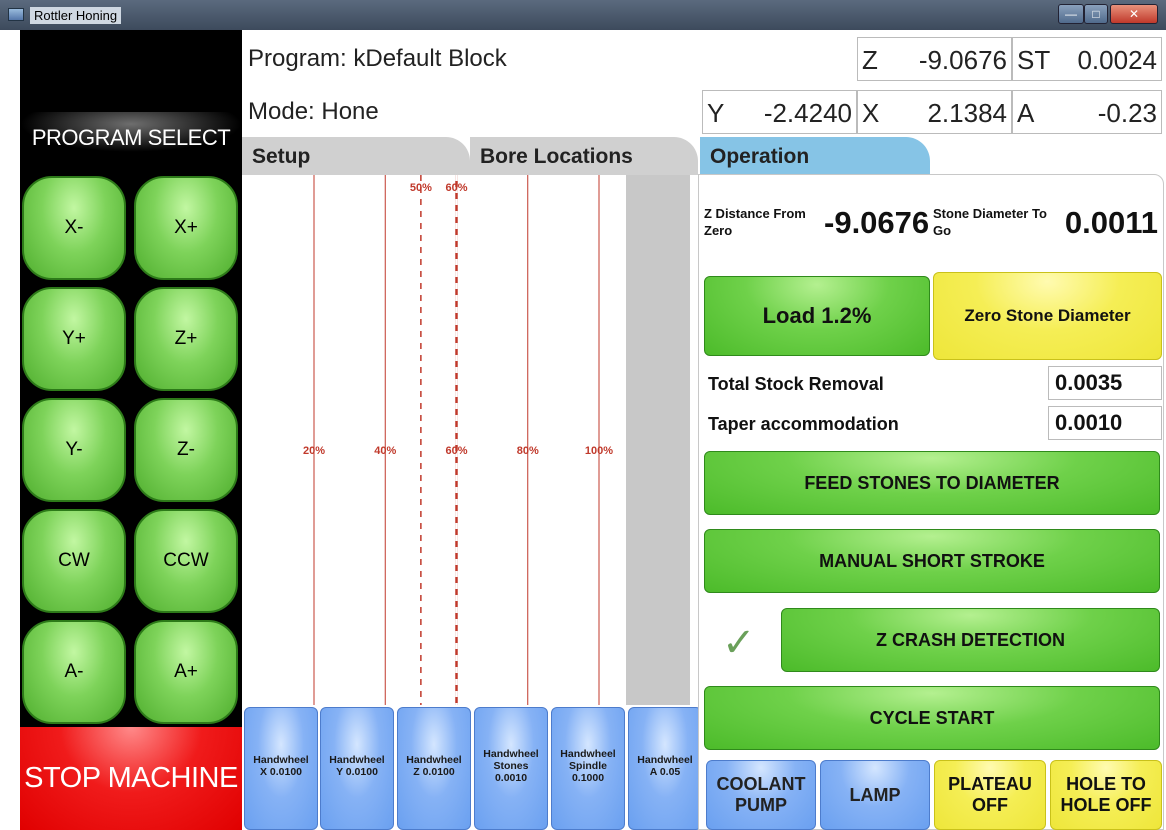 The image size is (1166, 830). Describe the element at coordinates (281, 772) in the screenshot. I see `handwheel-x-sub: X 0.0100` at that location.